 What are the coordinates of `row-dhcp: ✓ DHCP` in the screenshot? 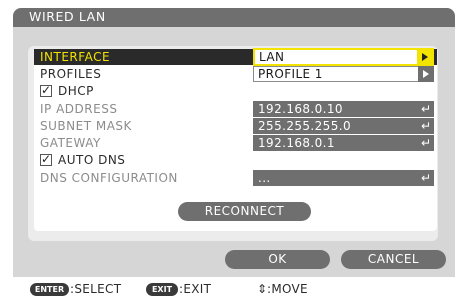 It's located at (235, 91).